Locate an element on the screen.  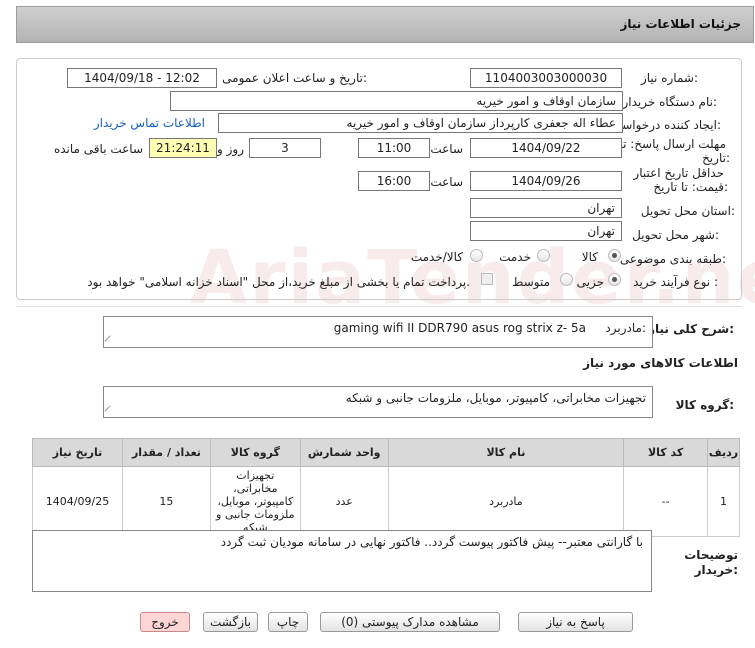
cell-qty: 15 is located at coordinates (166, 501).